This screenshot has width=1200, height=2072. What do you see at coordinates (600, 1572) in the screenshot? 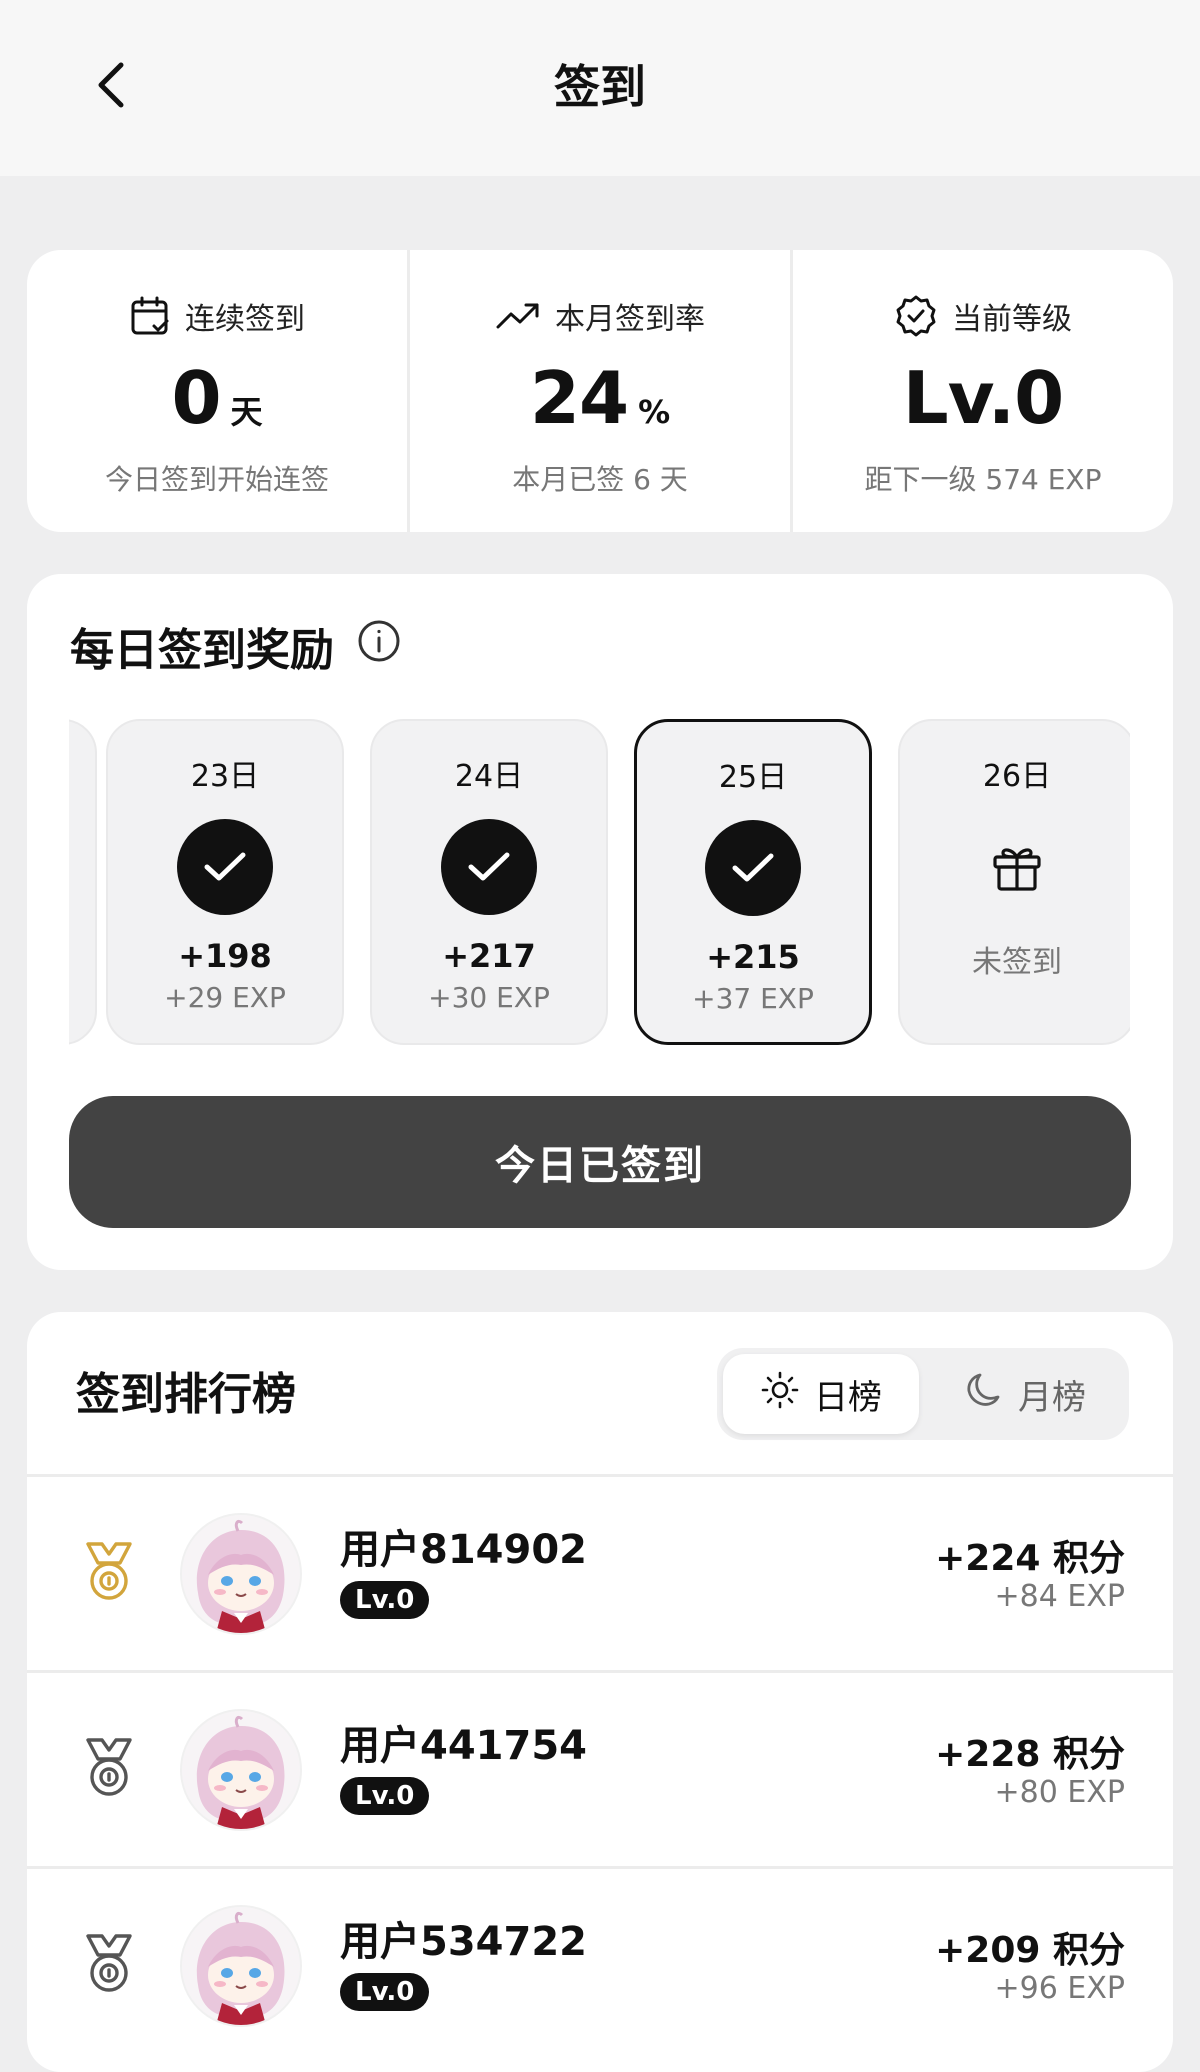
I see `ranking-row: 用户814902 Lv.0 +224 积分 +84 EXP` at bounding box center [600, 1572].